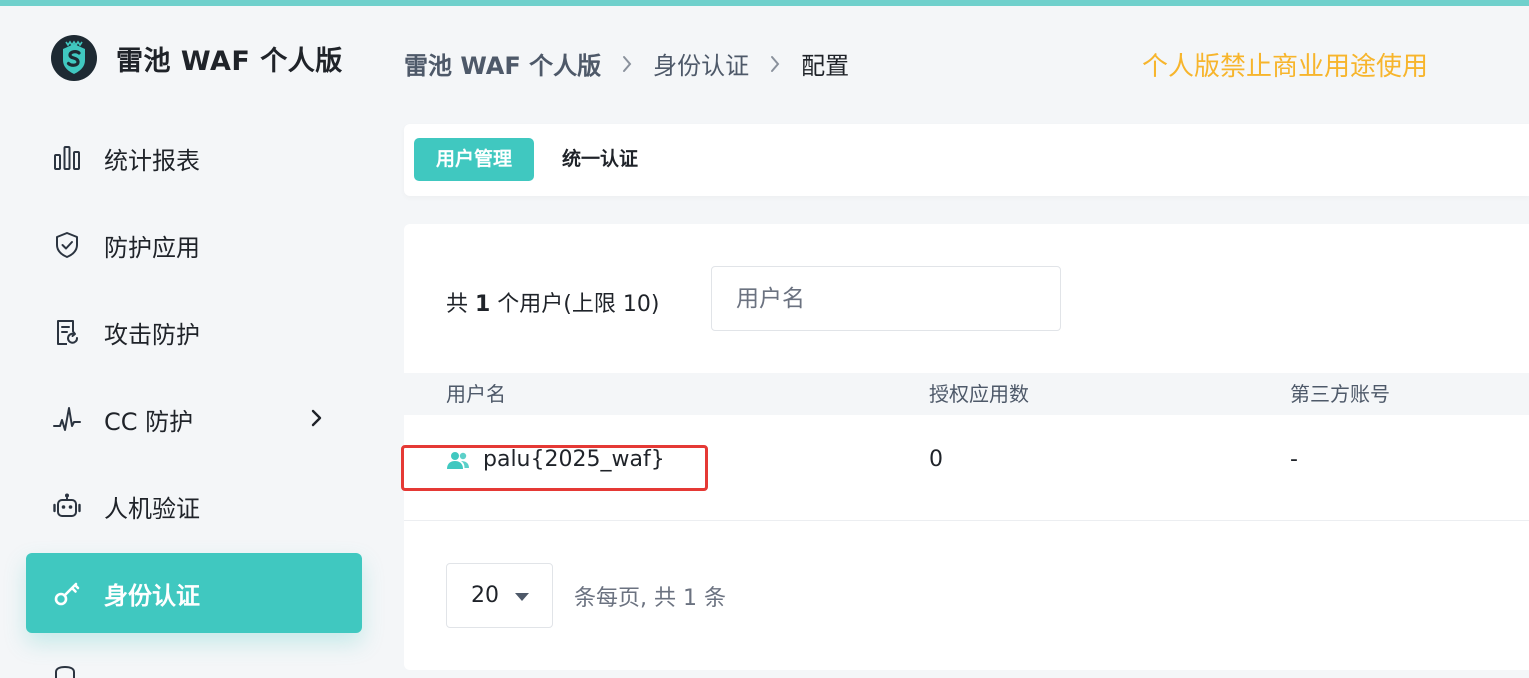  What do you see at coordinates (1285, 67) in the screenshot?
I see `license-notice: 个人版禁止商业用途使用` at bounding box center [1285, 67].